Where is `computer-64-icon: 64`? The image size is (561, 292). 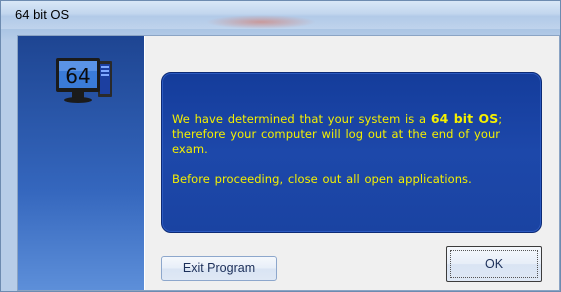
computer-64-icon: 64 is located at coordinates (84, 80).